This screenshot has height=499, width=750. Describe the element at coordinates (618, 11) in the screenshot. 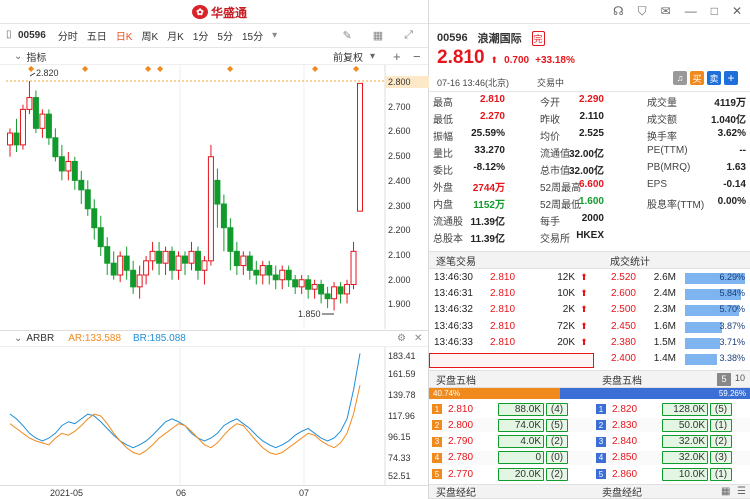

I see `headset-icon: ☊` at that location.